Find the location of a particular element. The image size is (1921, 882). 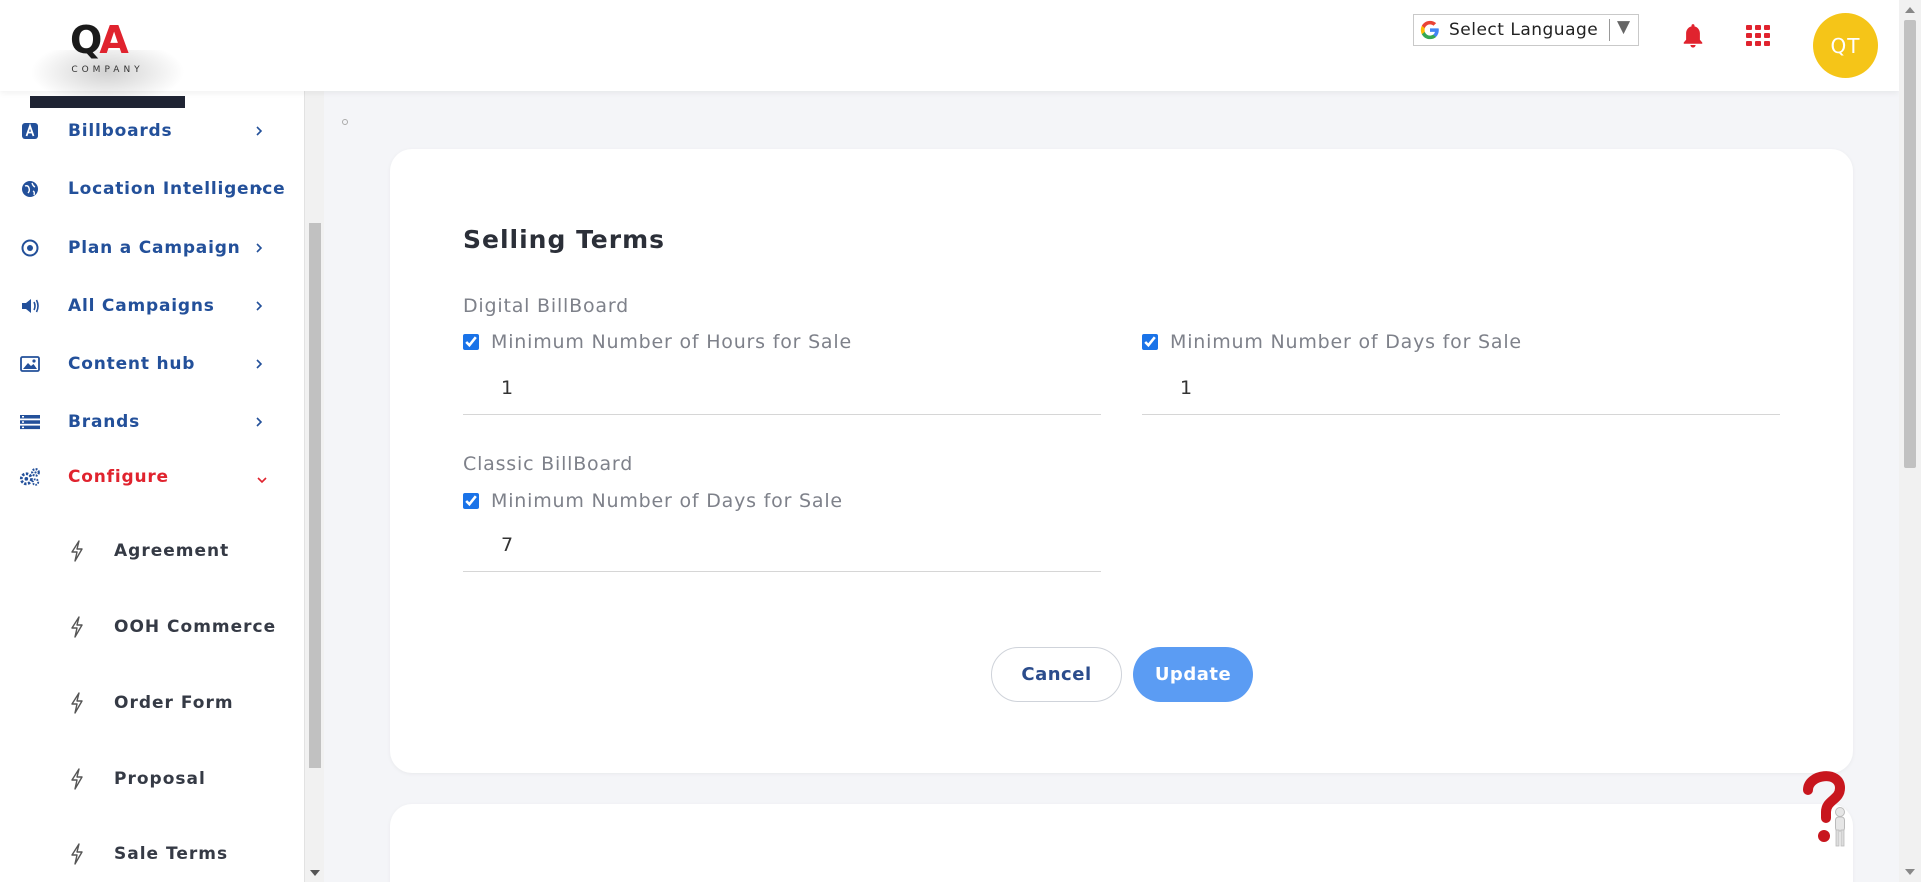

classic-min-days-checkbox is located at coordinates (471, 501).